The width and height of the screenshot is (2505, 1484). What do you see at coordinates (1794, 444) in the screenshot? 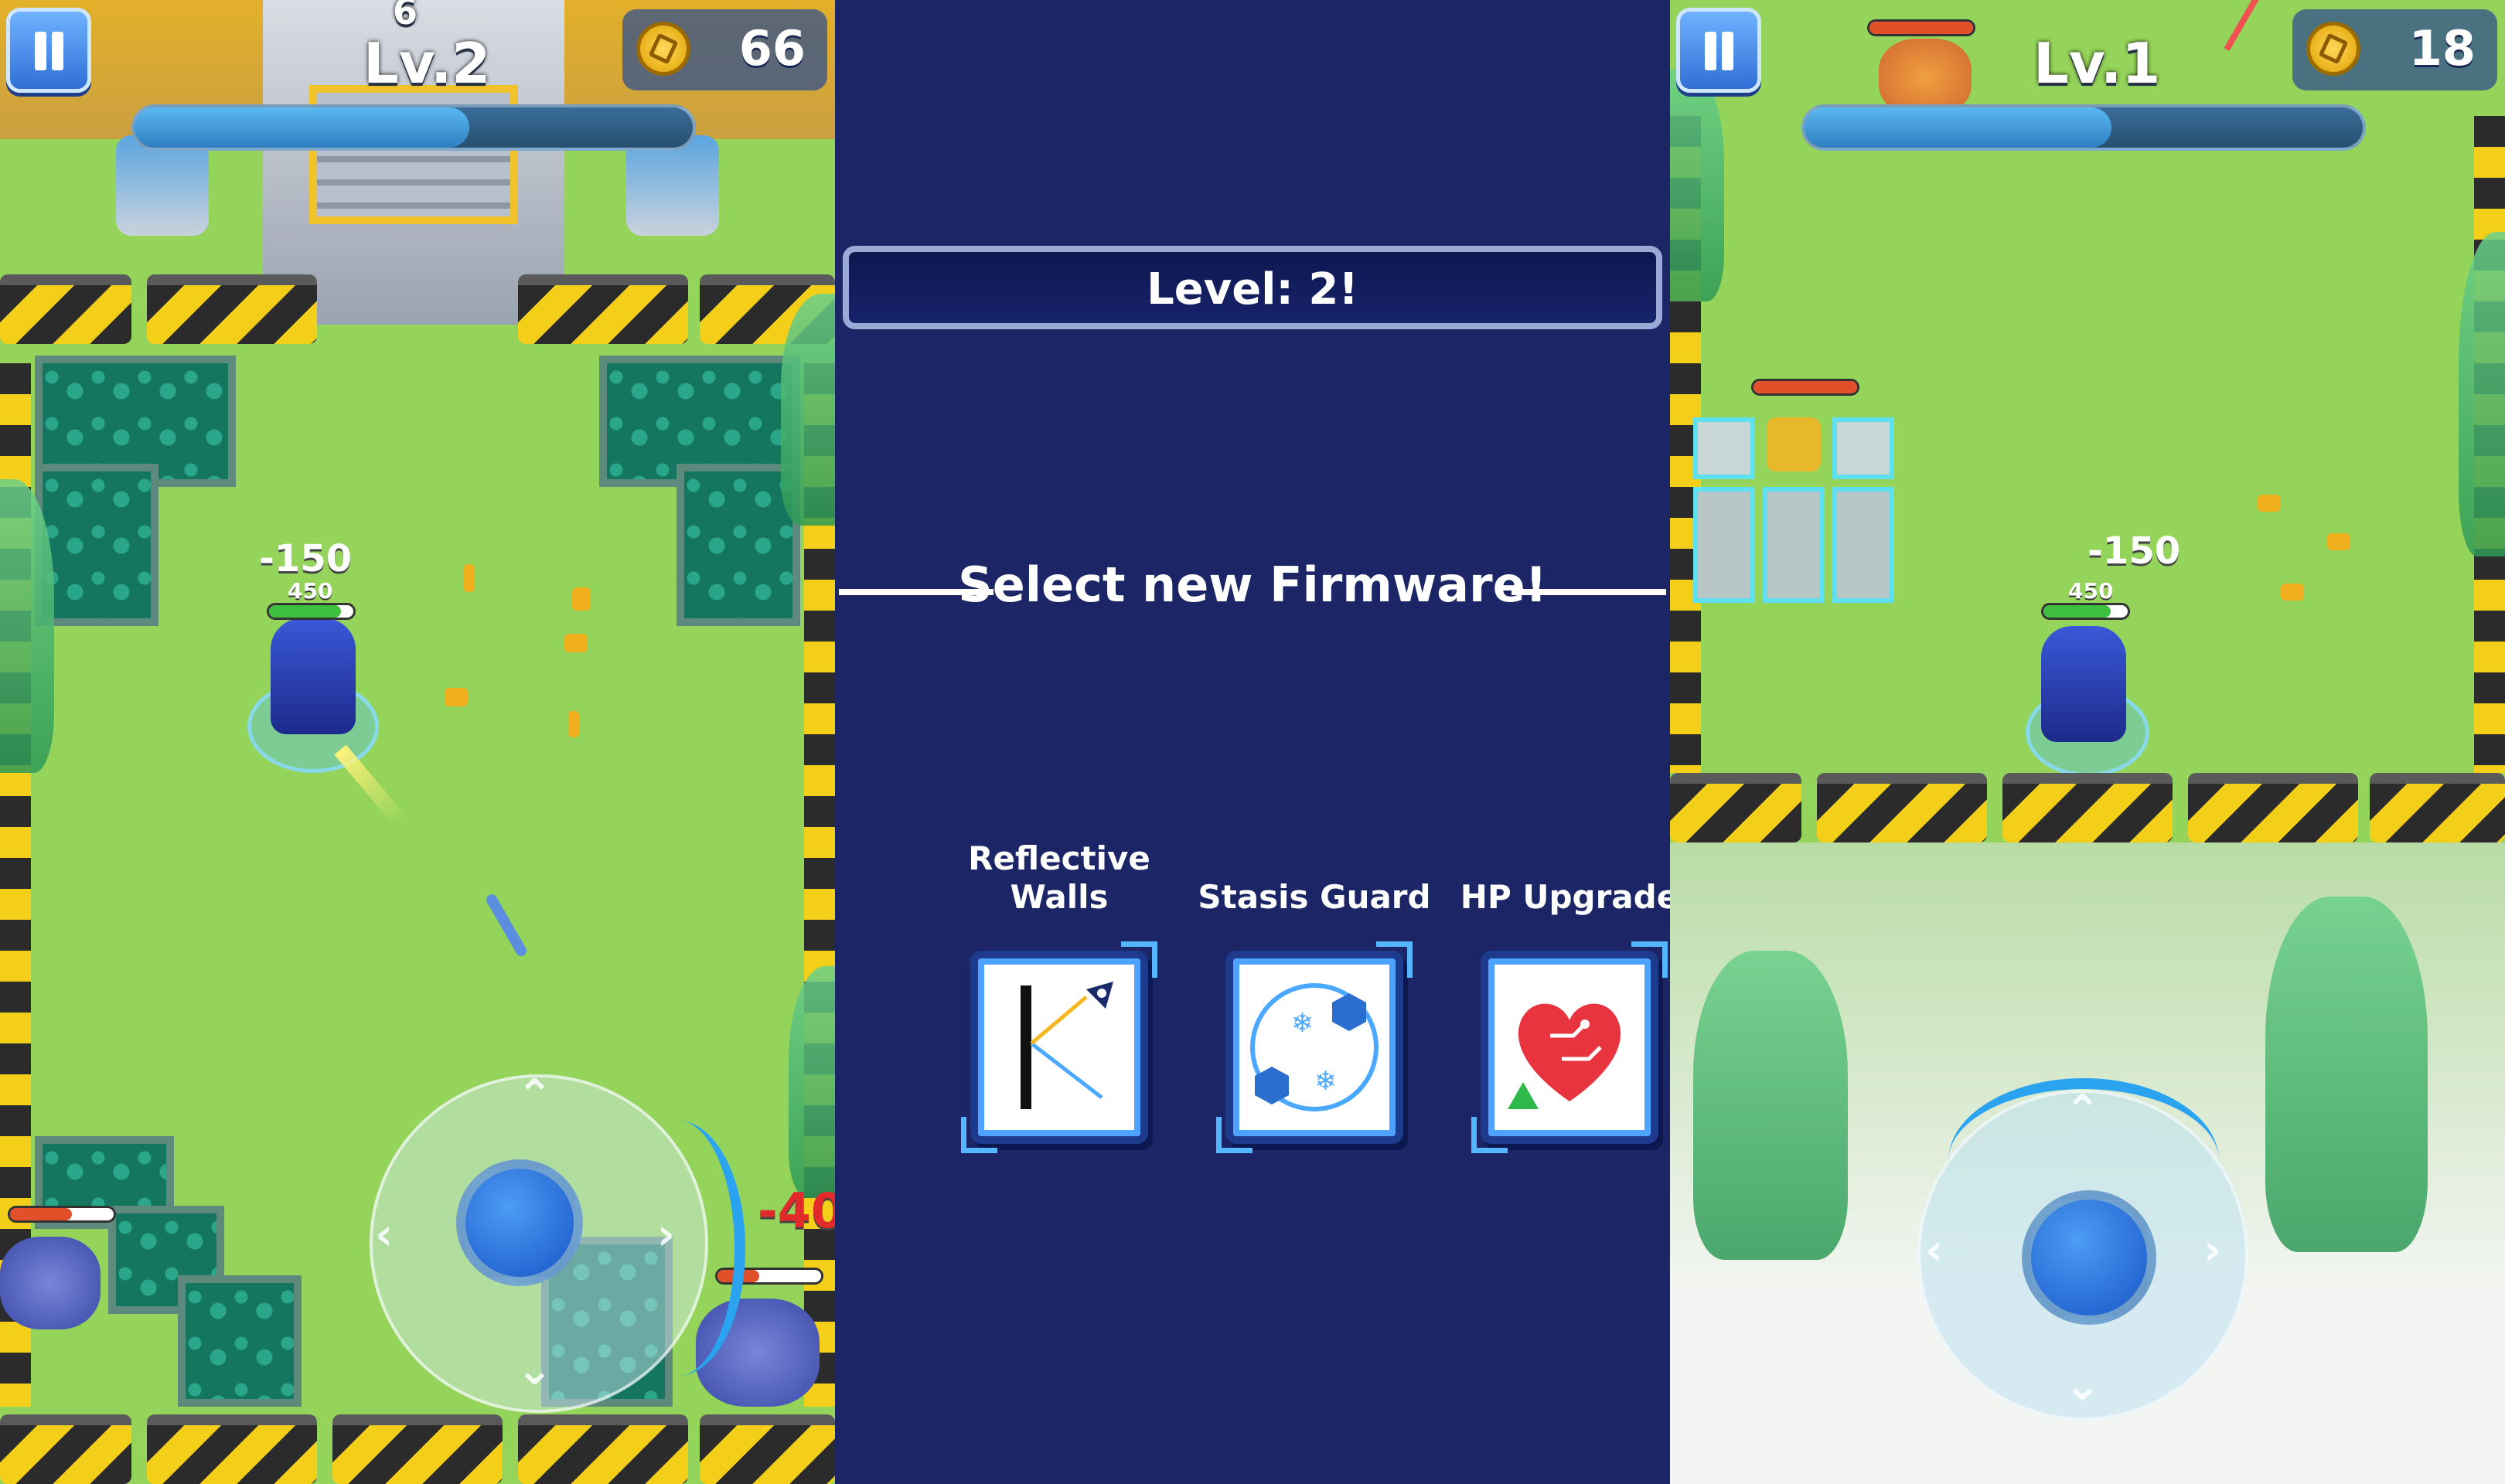
I see `turret-enemy` at bounding box center [1794, 444].